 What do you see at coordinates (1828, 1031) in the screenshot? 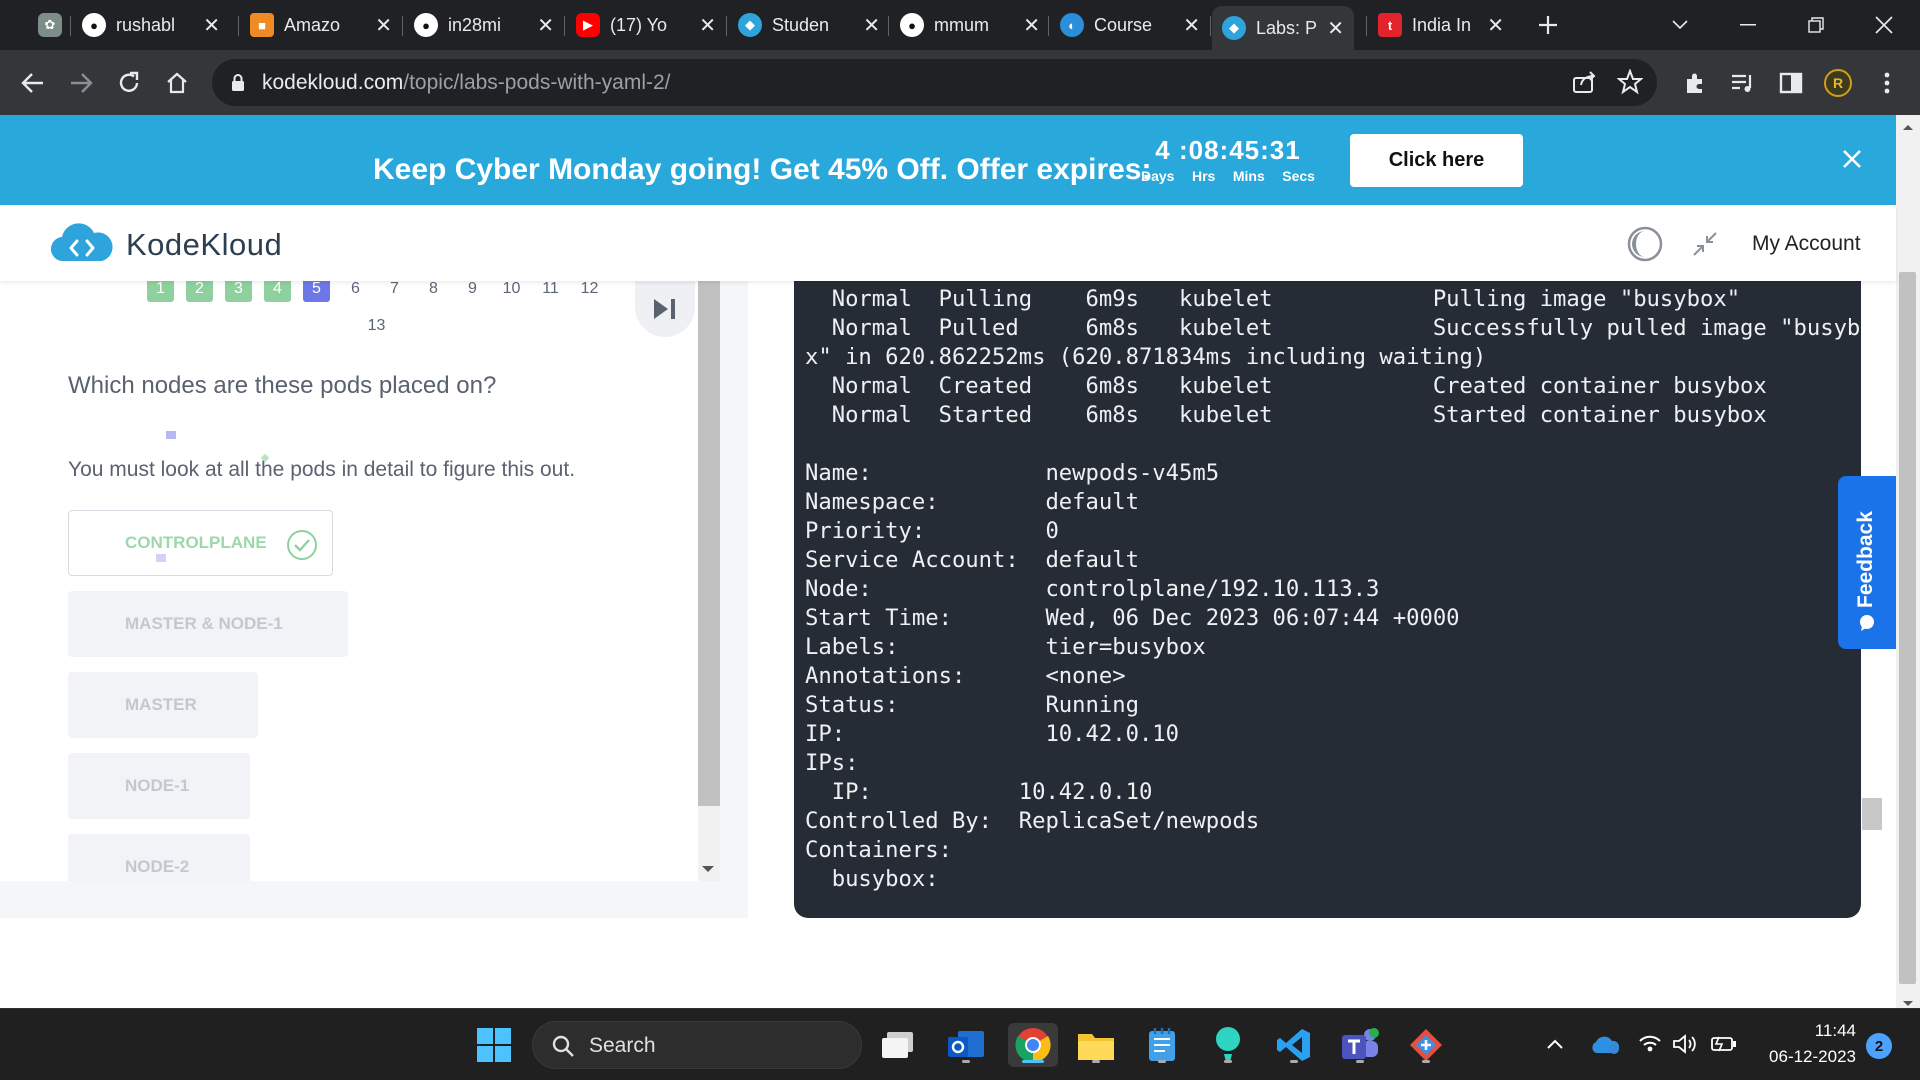
I see `clock-time: 11:44` at bounding box center [1828, 1031].